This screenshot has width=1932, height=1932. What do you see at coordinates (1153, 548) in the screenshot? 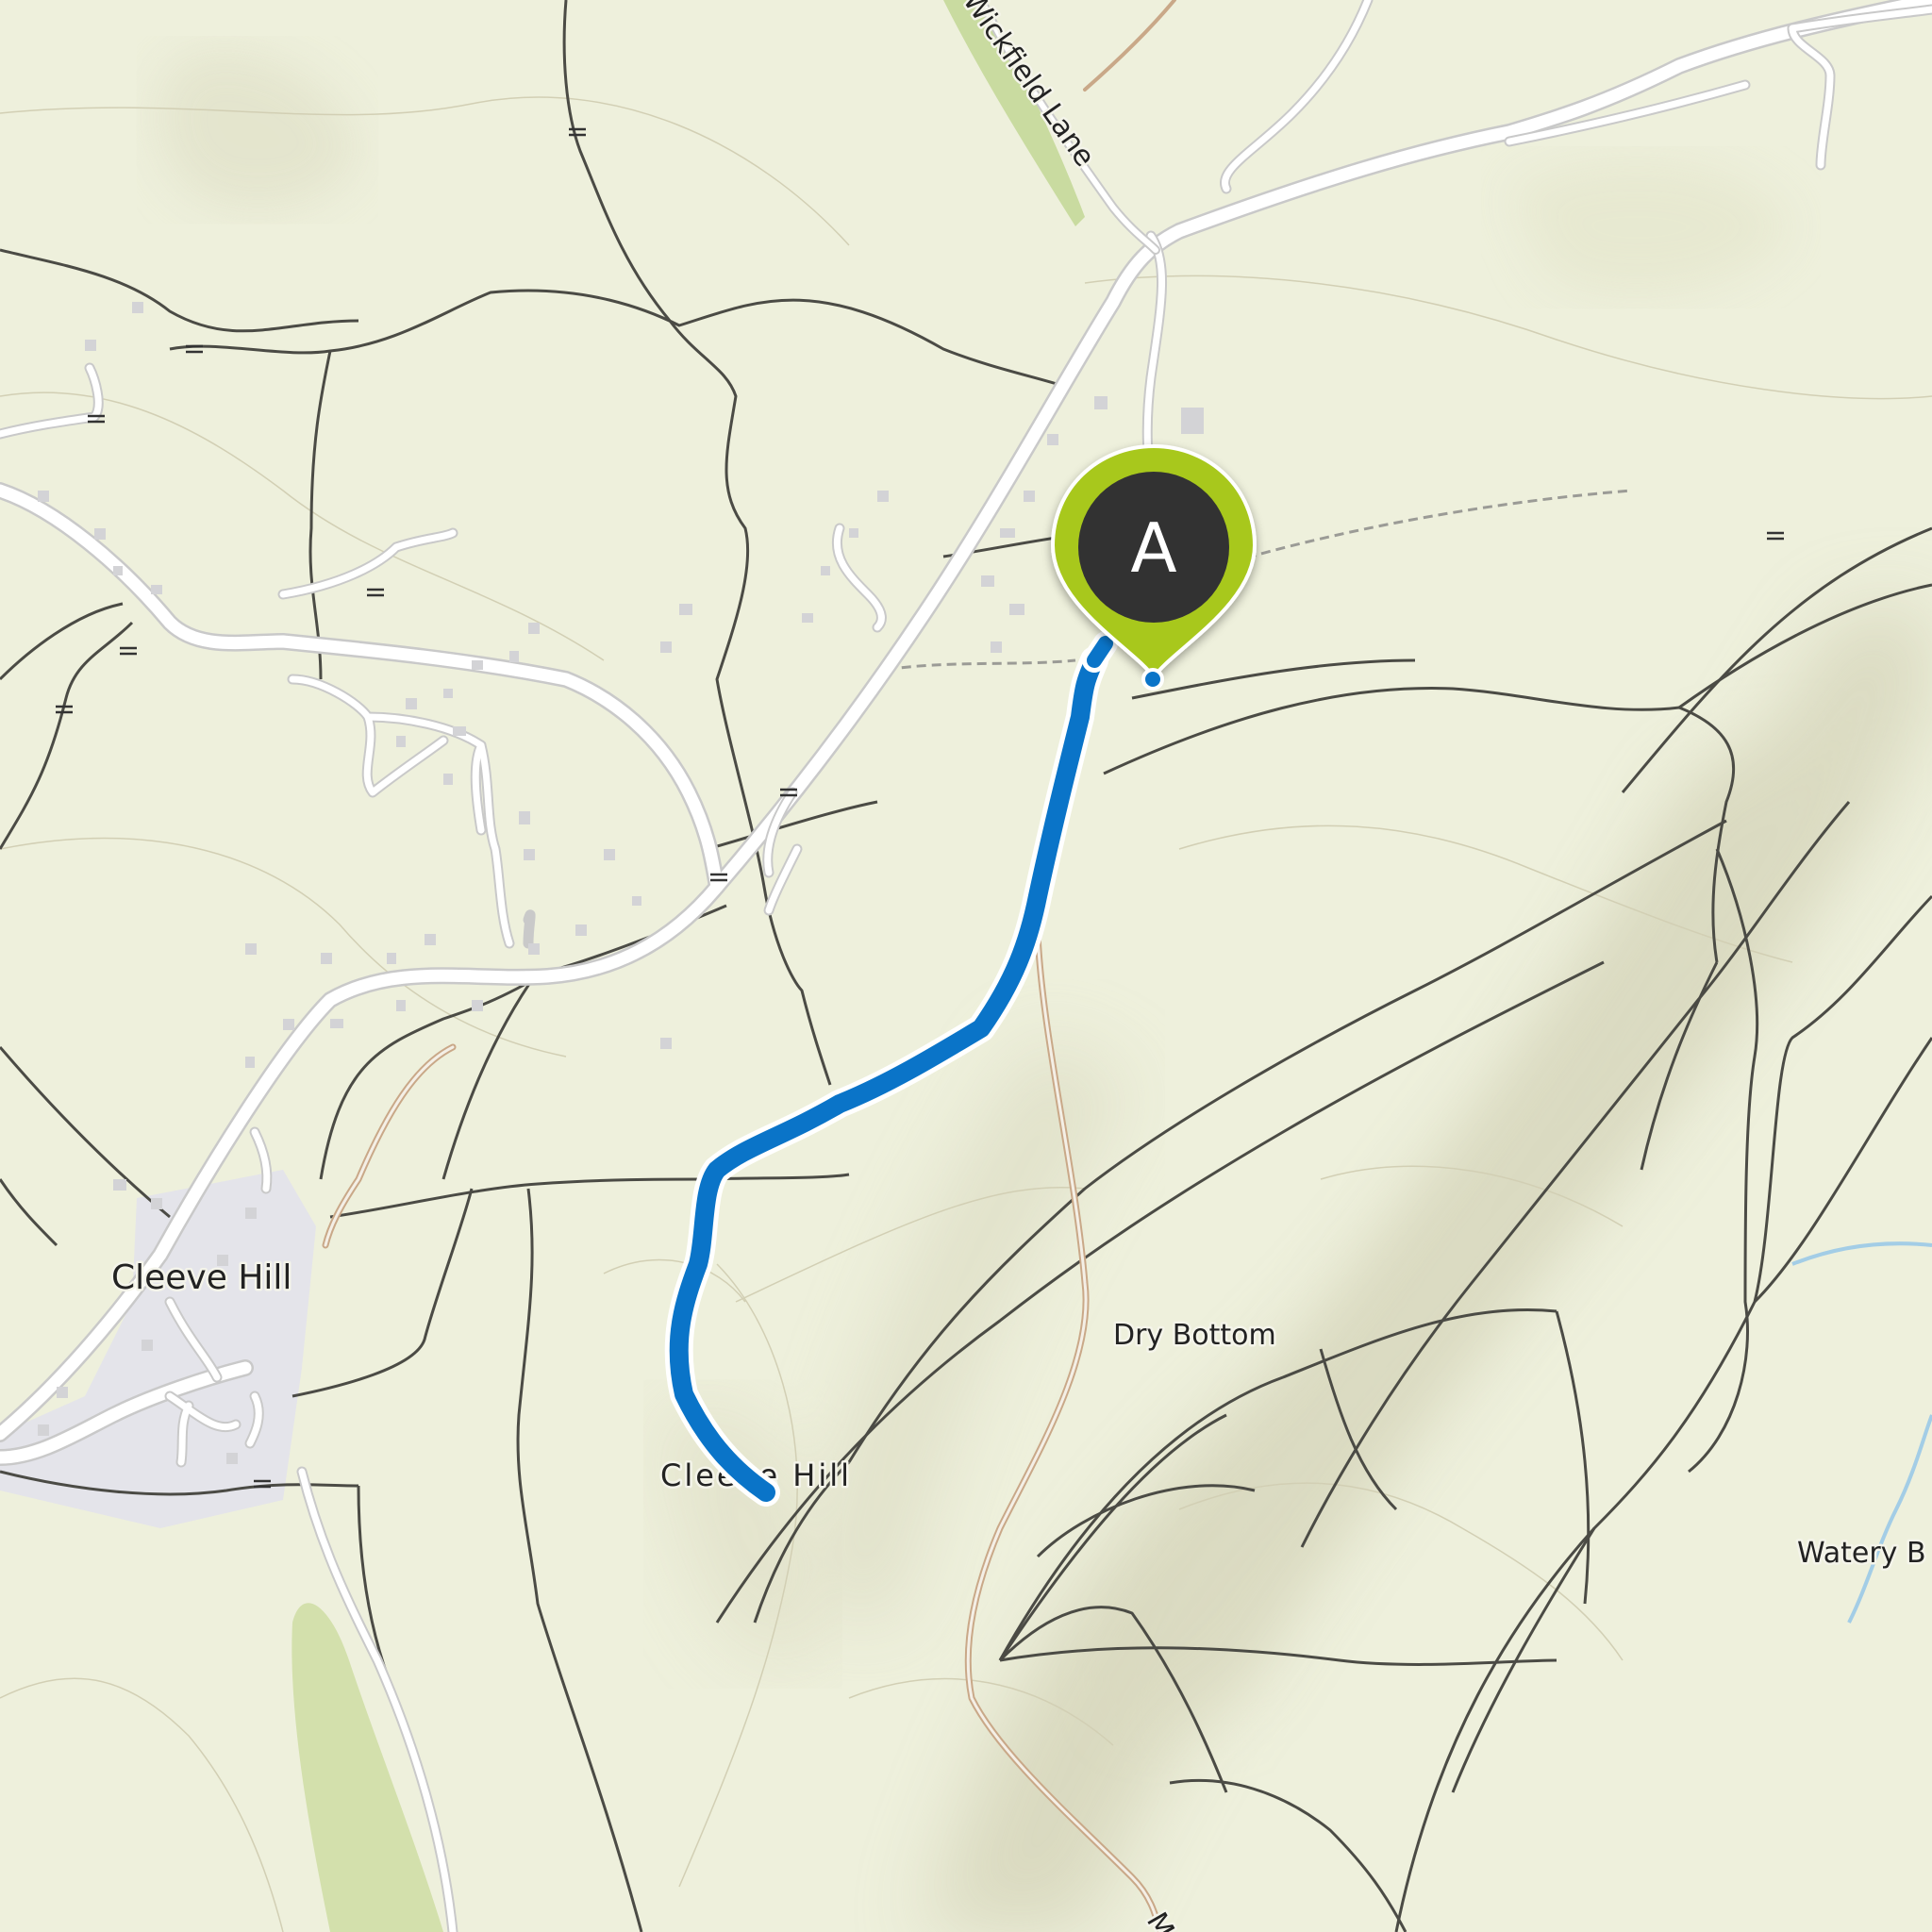
I see `marker-label: A` at bounding box center [1153, 548].